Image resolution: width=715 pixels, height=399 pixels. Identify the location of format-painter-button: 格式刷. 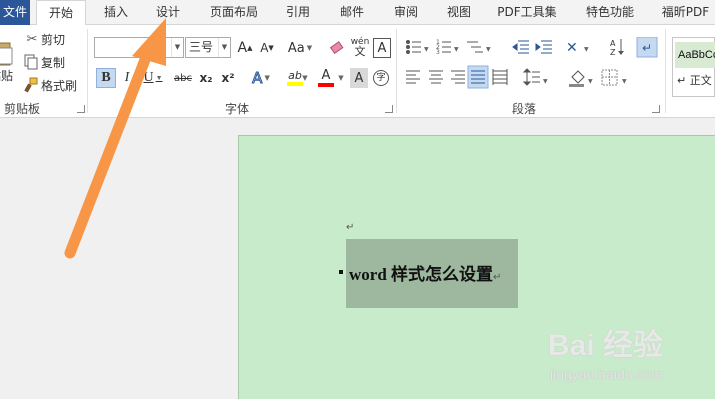
(50, 85).